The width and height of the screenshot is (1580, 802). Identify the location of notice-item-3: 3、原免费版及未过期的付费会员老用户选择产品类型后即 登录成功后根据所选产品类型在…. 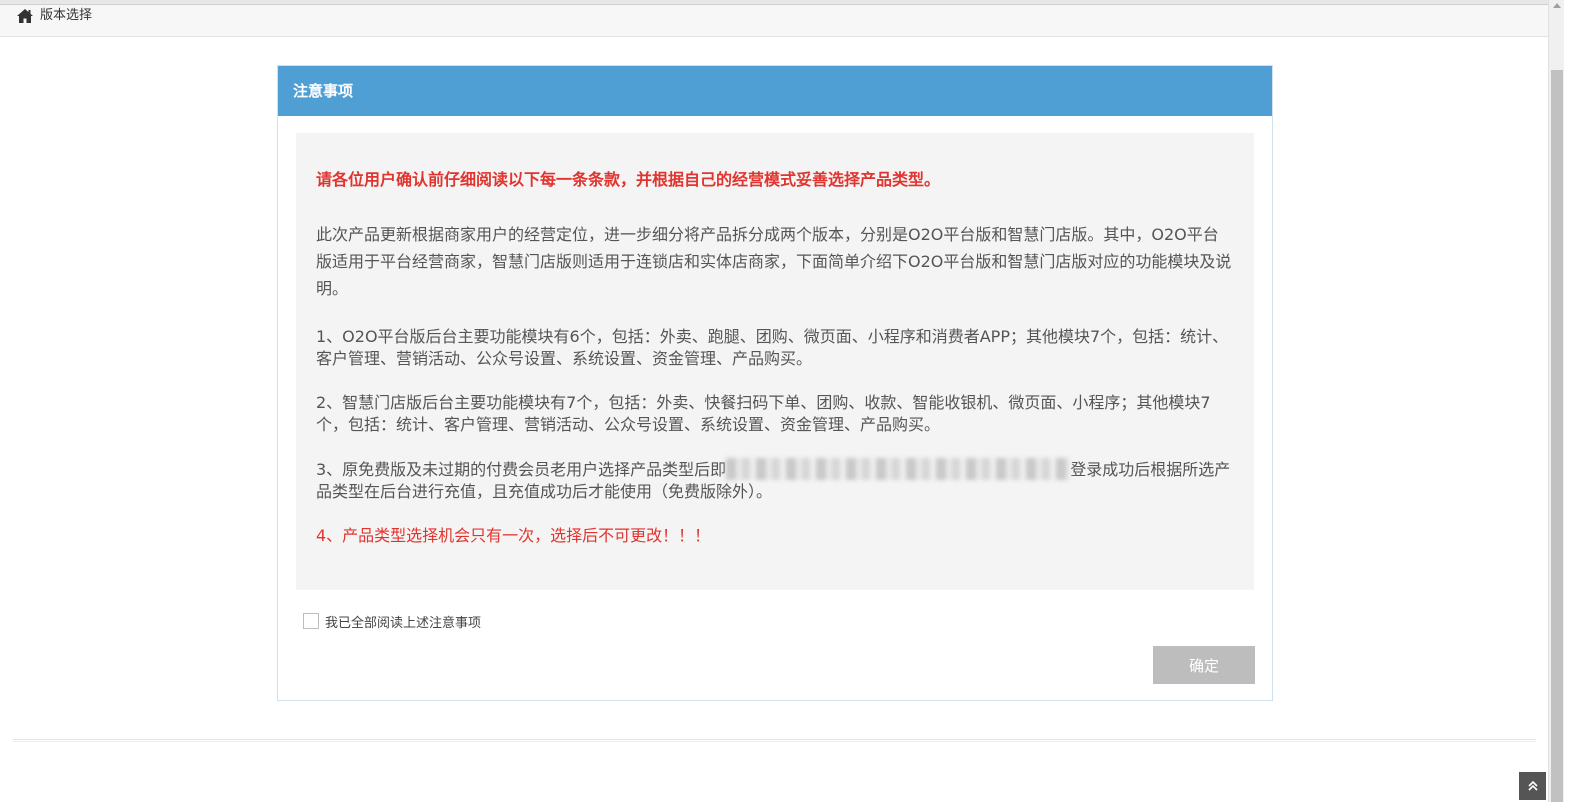
(775, 480).